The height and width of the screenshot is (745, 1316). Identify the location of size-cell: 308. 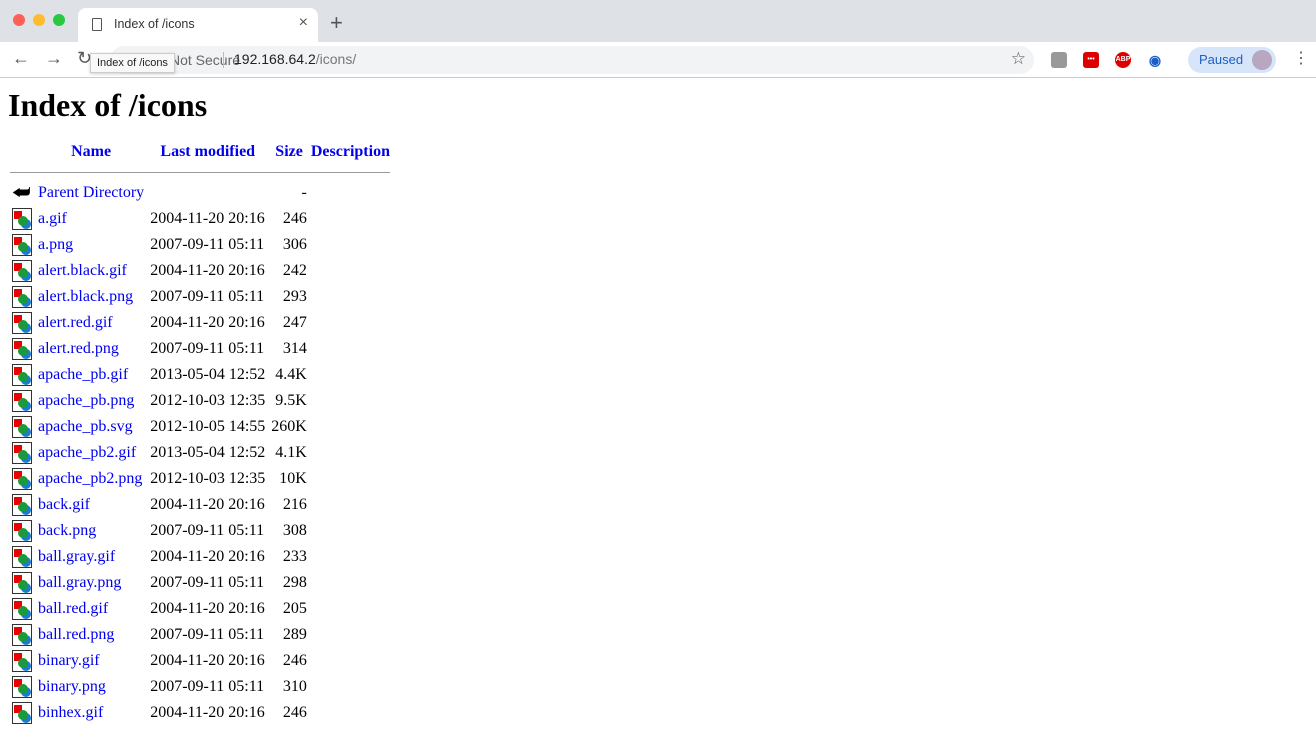
(294, 530).